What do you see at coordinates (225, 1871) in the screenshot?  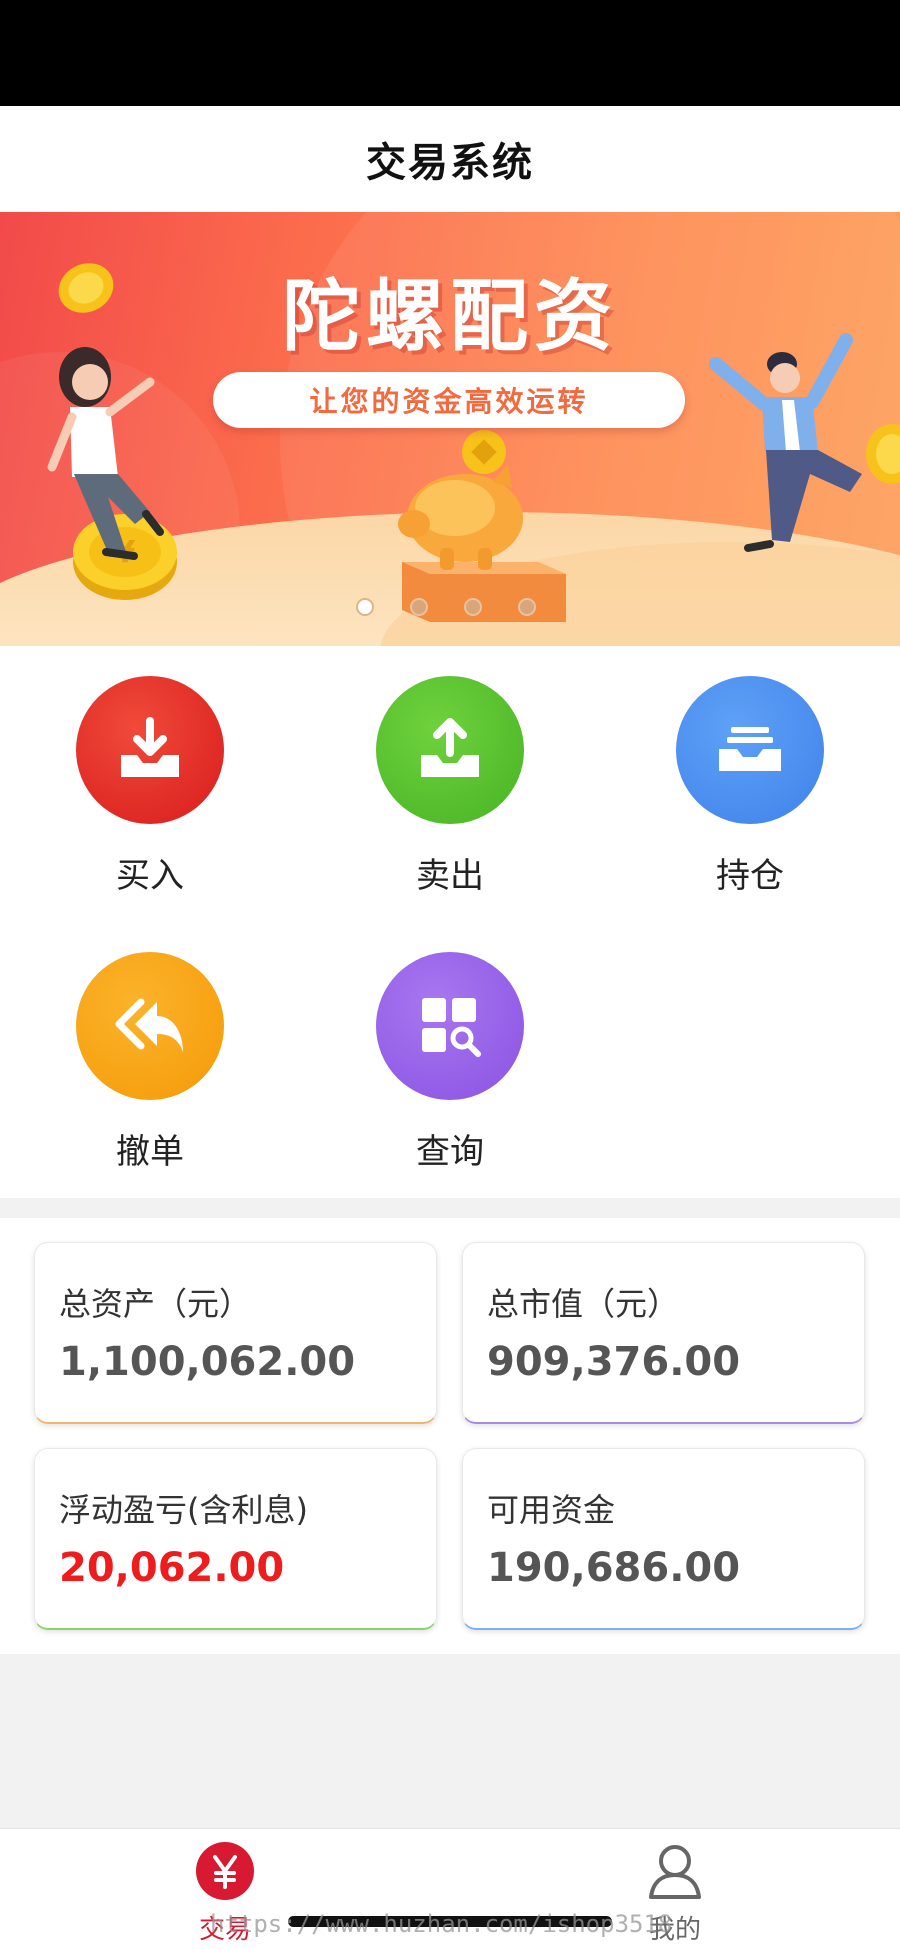 I see `yen-icon` at bounding box center [225, 1871].